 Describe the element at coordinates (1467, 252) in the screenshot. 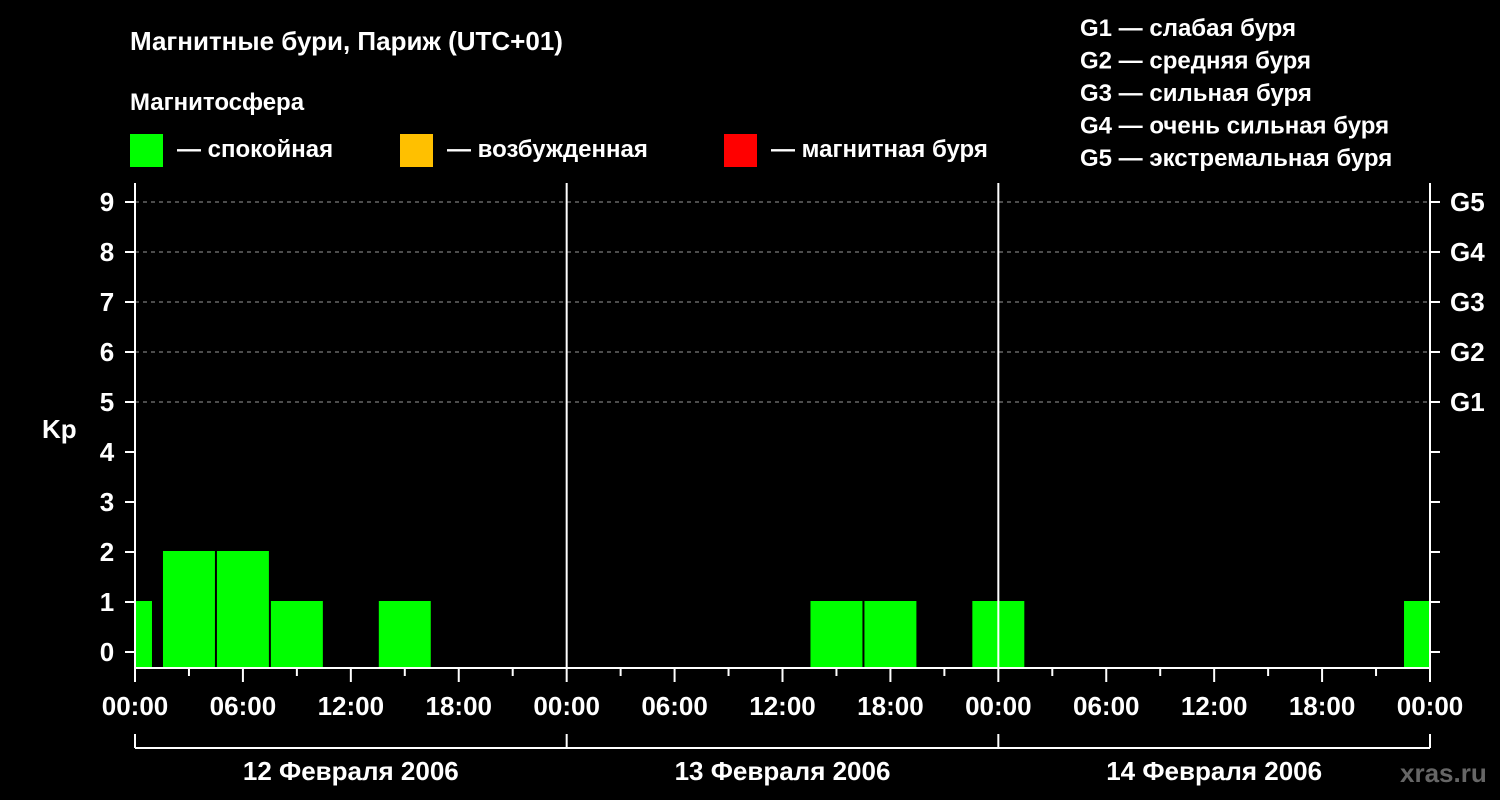

I see `g-tick-label-G4: G4` at that location.